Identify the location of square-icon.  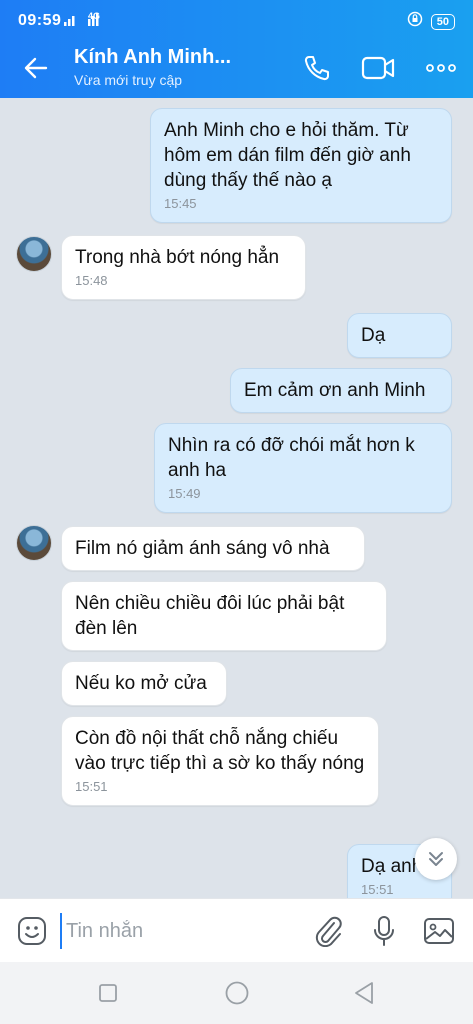
(108, 993).